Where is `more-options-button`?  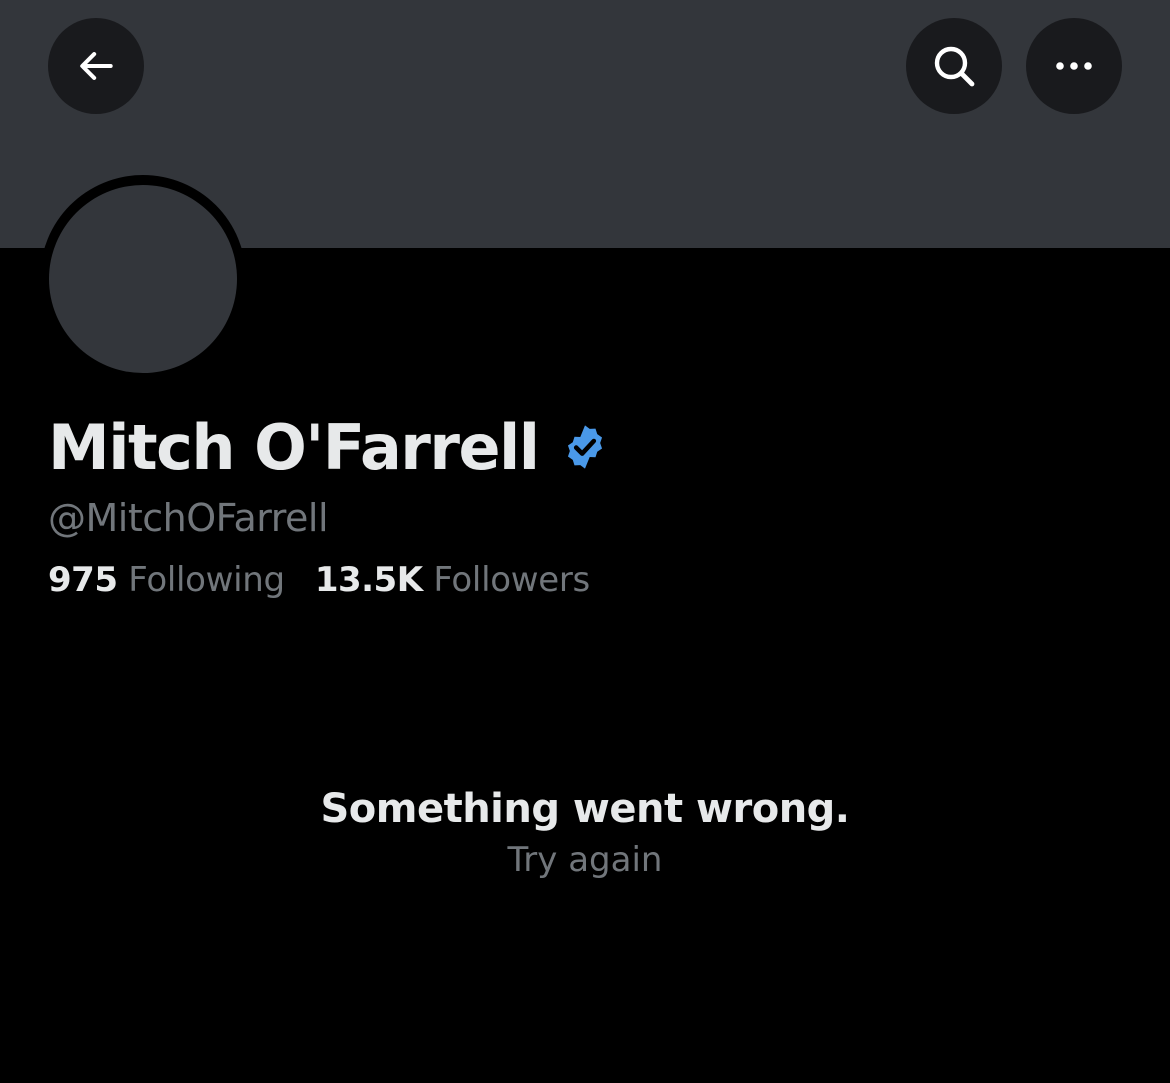
more-options-button is located at coordinates (1074, 66).